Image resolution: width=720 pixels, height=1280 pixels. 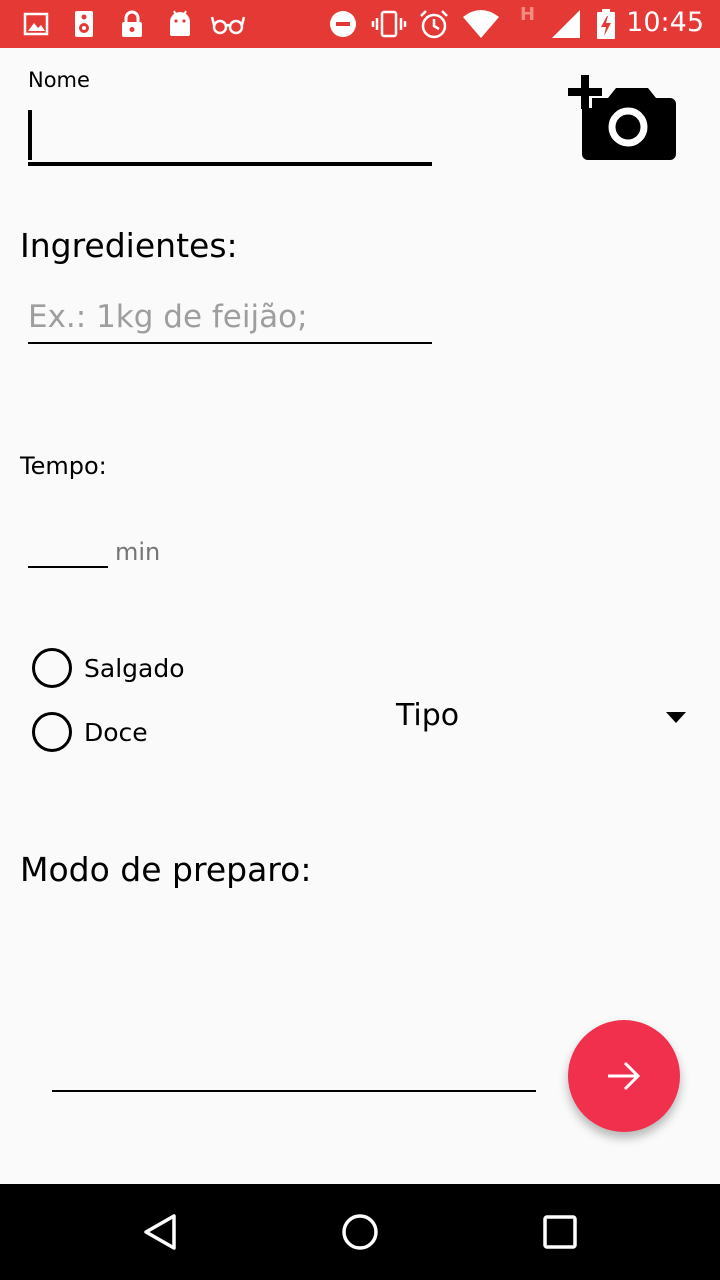 I want to click on doce-radio, so click(x=52, y=732).